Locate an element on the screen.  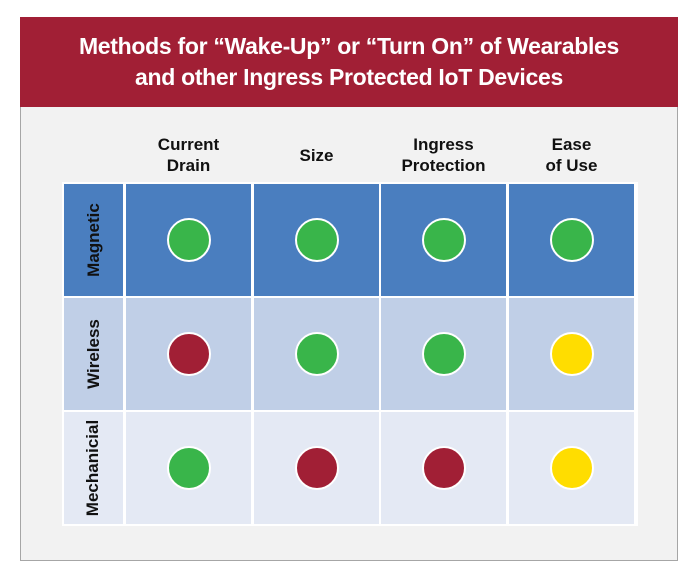
column-header: Ingress Protection is located at coordinates (443, 155).